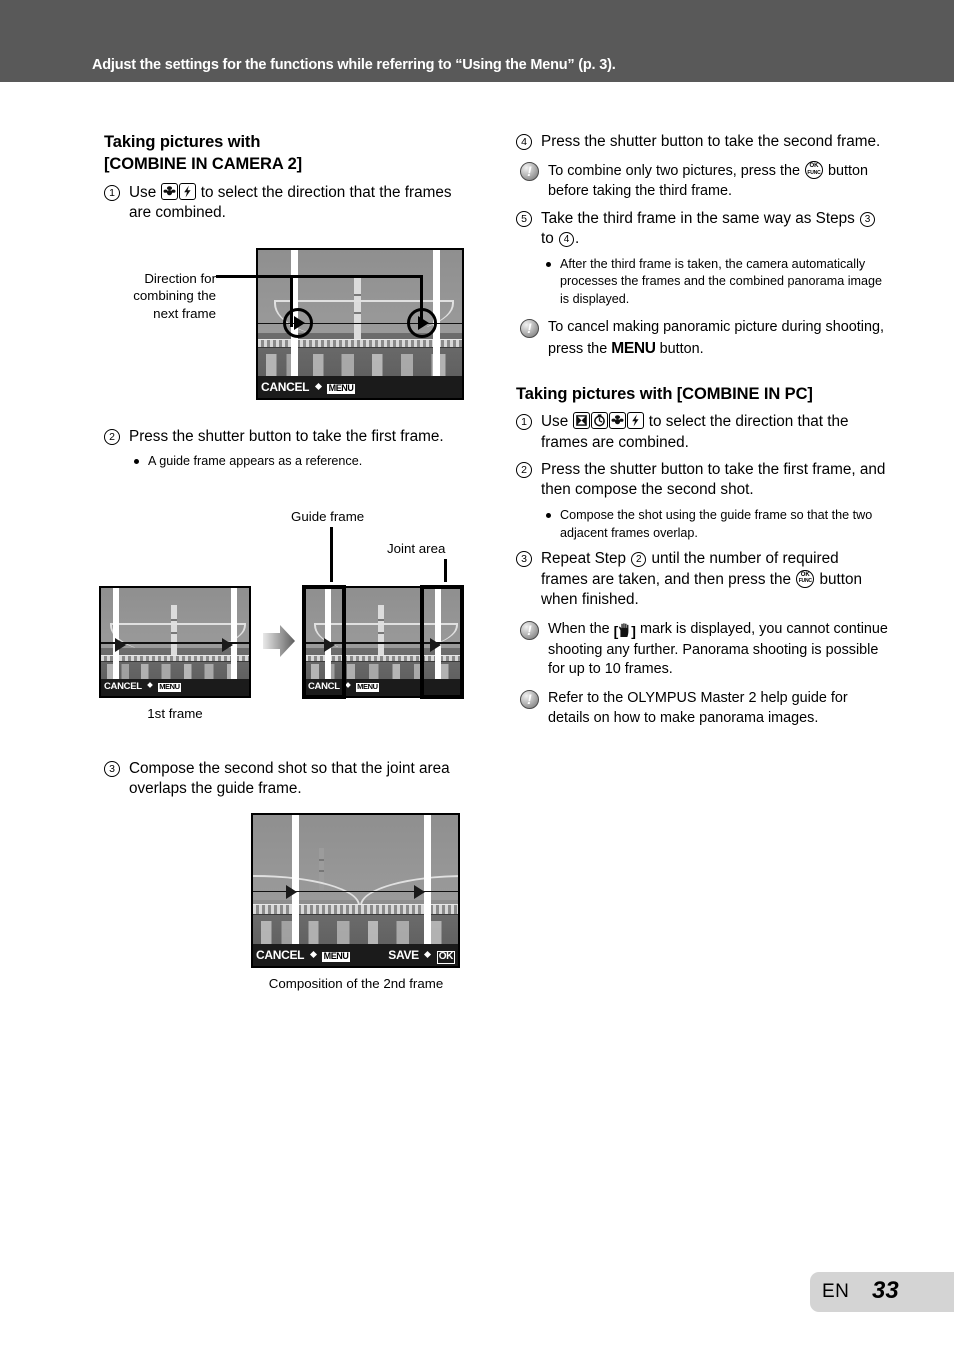 This screenshot has width=954, height=1357. I want to click on footer-language-label: EN, so click(836, 1291).